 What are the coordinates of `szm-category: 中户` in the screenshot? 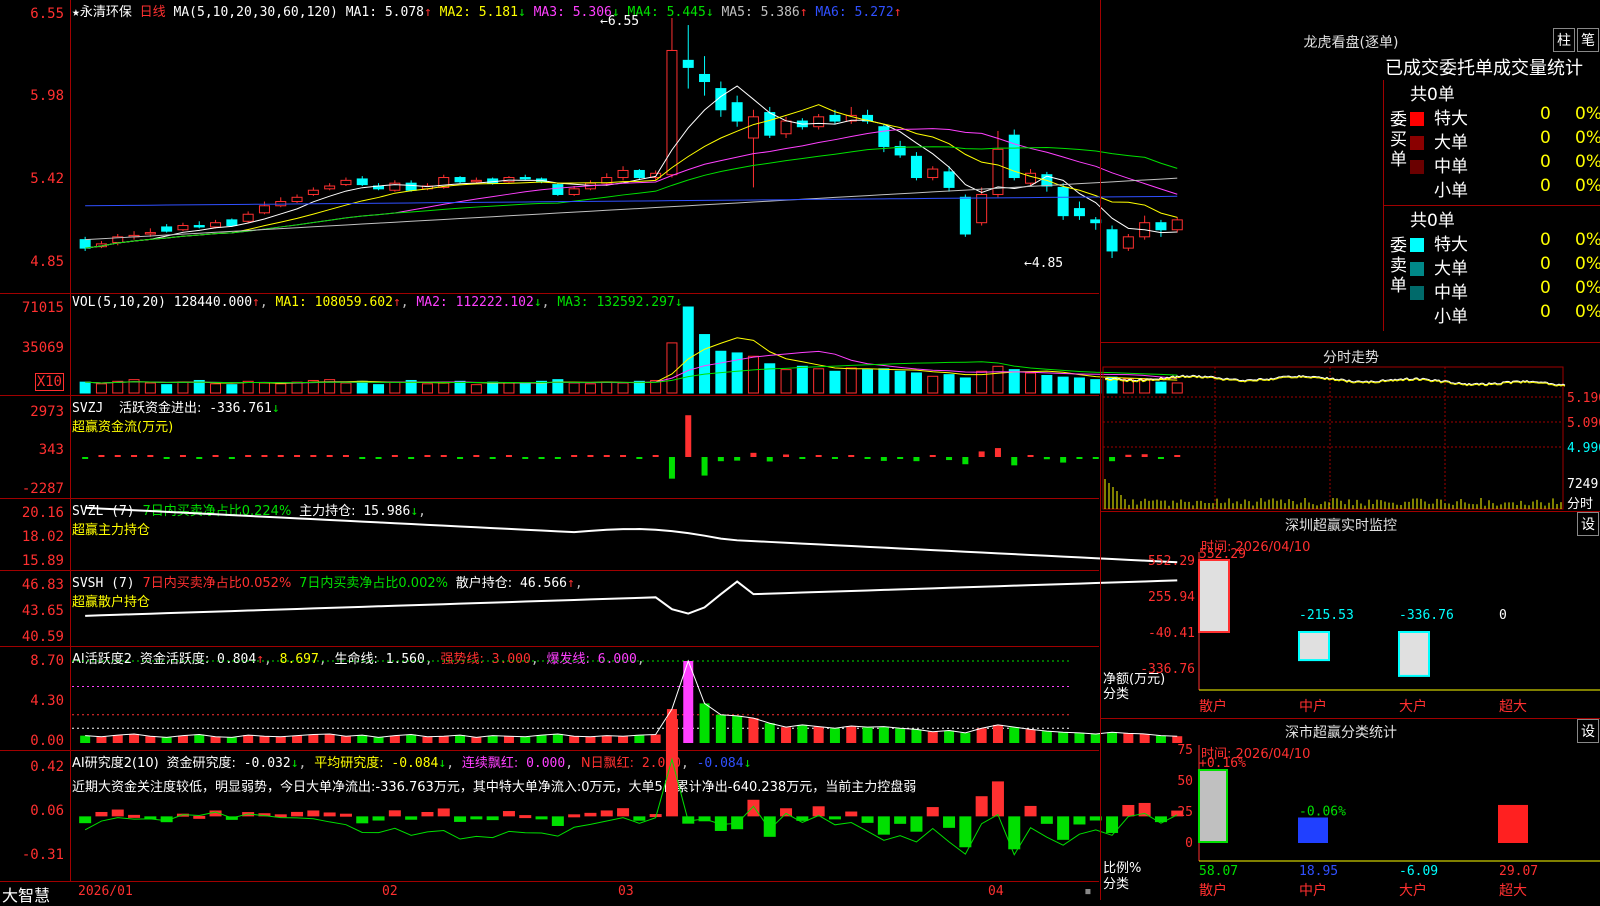 It's located at (1313, 706).